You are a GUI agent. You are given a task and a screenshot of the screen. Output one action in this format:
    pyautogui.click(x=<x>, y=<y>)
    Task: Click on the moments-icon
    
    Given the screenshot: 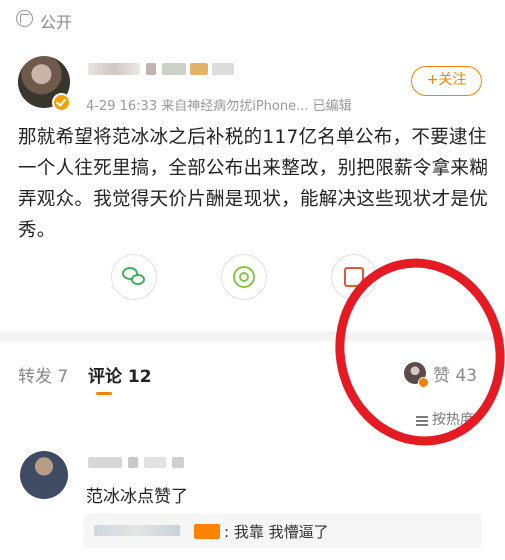 What is the action you would take?
    pyautogui.click(x=244, y=277)
    